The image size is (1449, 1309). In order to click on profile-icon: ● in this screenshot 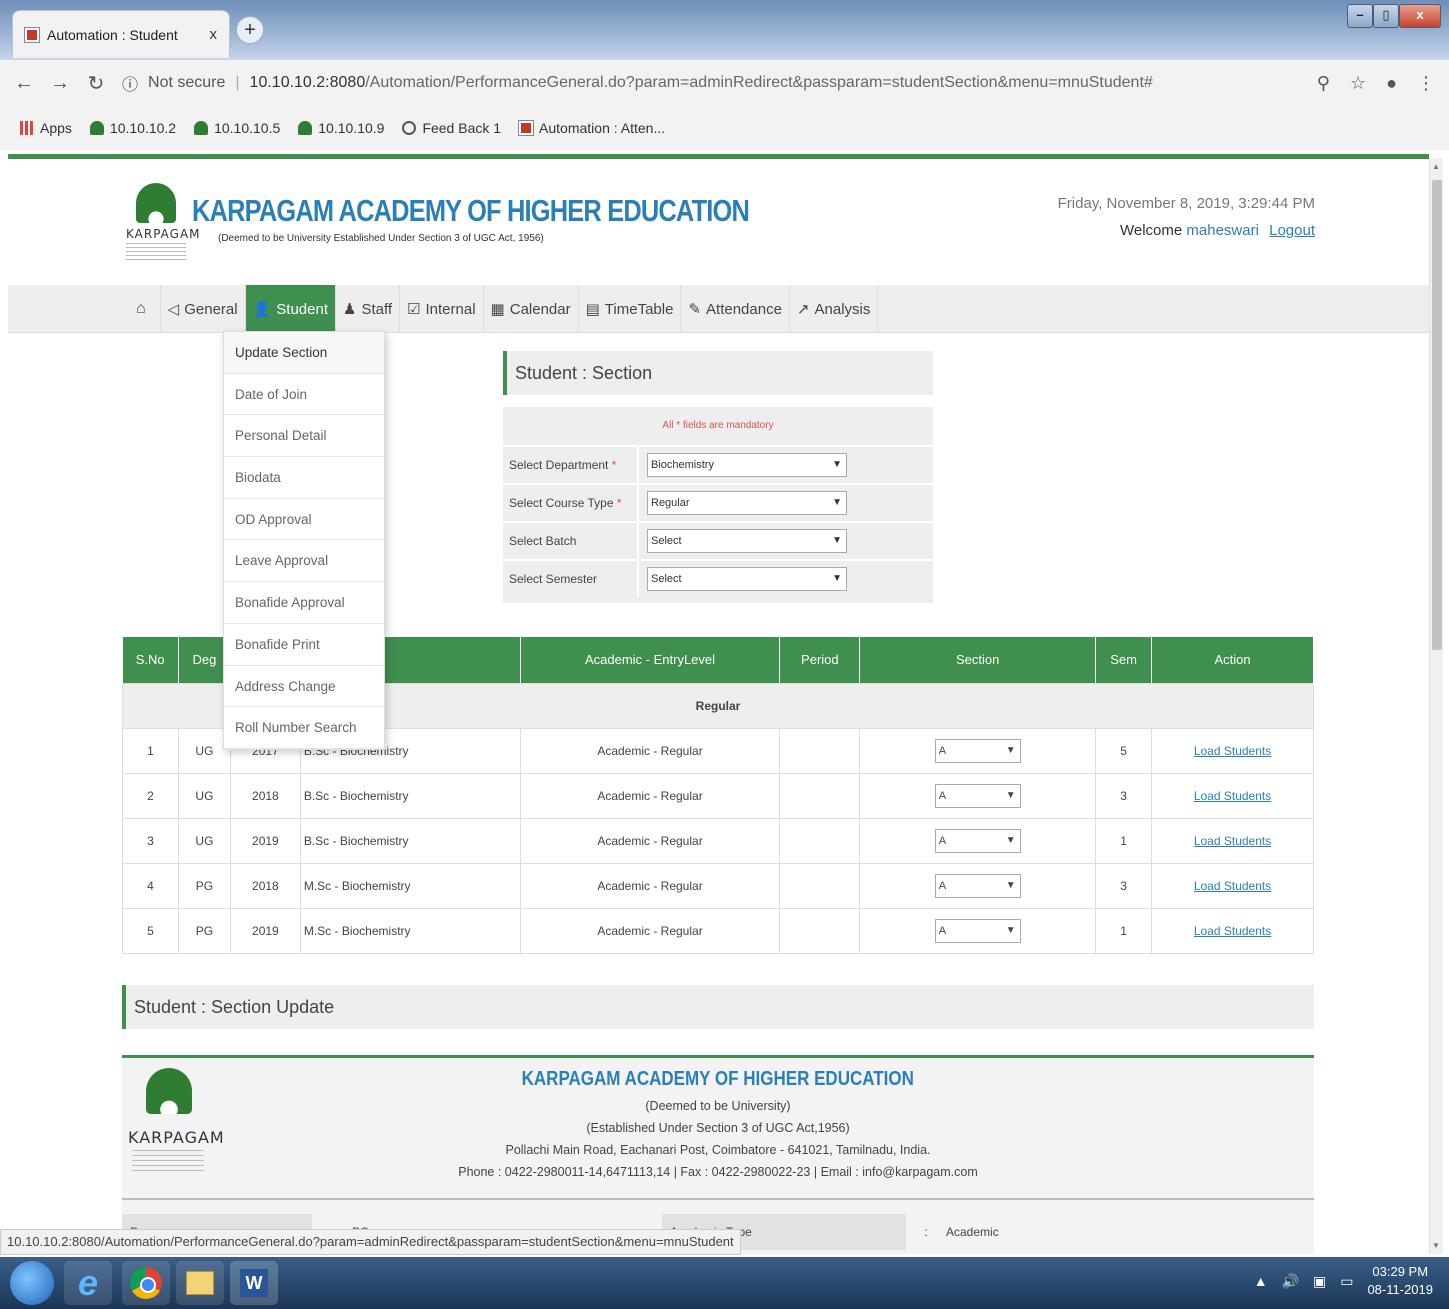, I will do `click(1391, 83)`.